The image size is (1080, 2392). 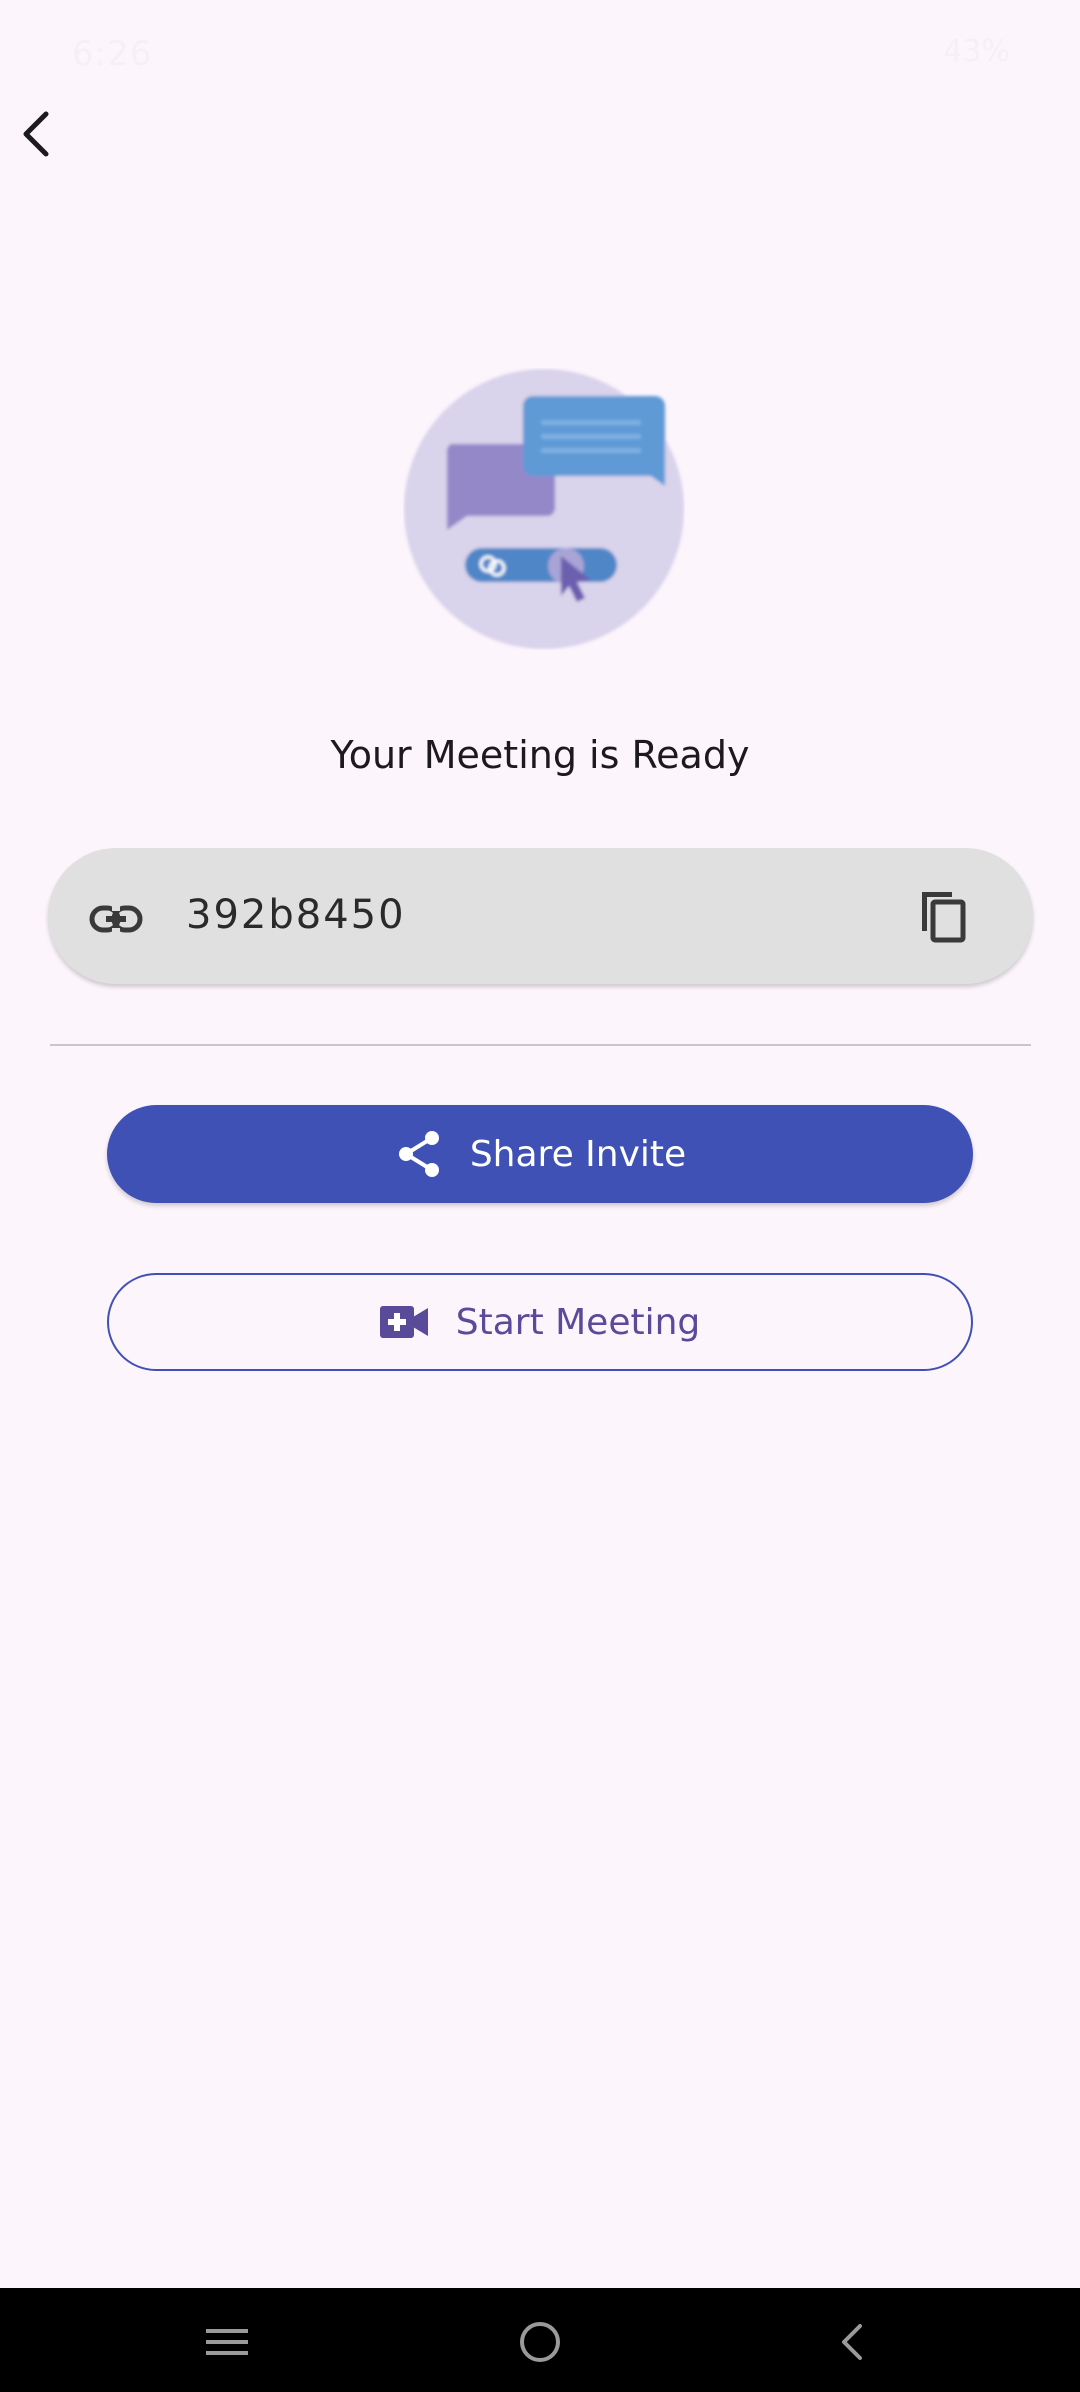 I want to click on nav-home-button, so click(x=540, y=2342).